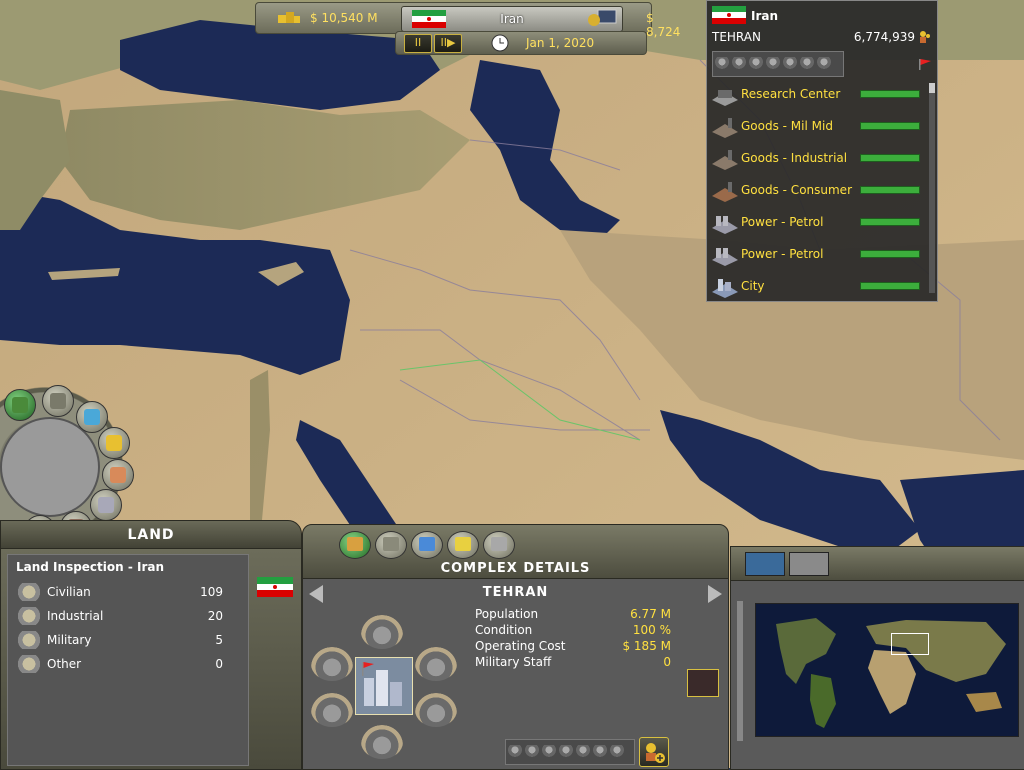 This screenshot has width=1024, height=770. Describe the element at coordinates (29, 664) in the screenshot. I see `other-land-icon` at that location.